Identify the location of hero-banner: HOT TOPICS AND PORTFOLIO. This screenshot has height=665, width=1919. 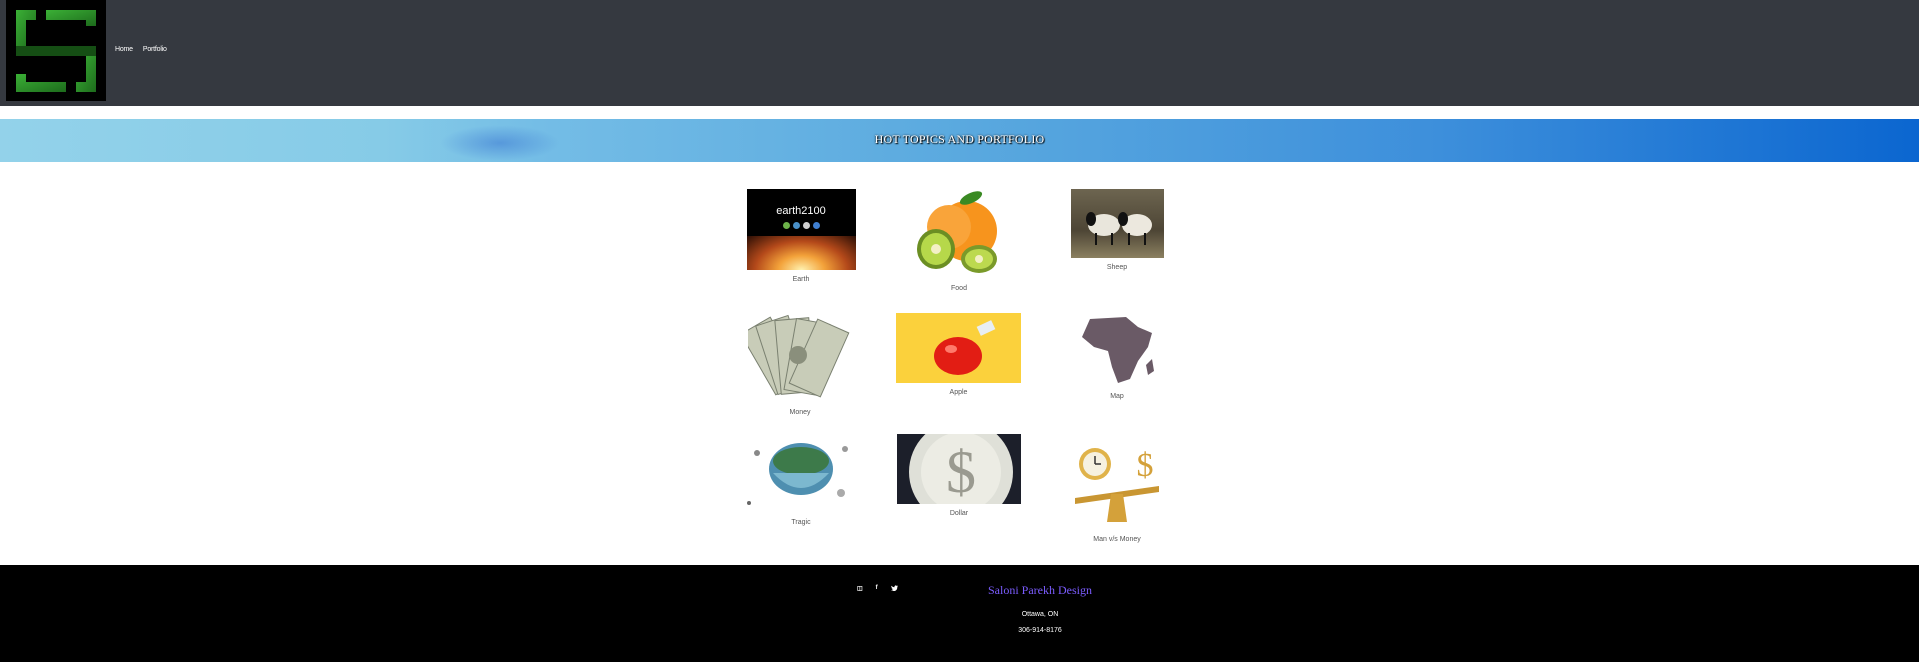
(959, 140).